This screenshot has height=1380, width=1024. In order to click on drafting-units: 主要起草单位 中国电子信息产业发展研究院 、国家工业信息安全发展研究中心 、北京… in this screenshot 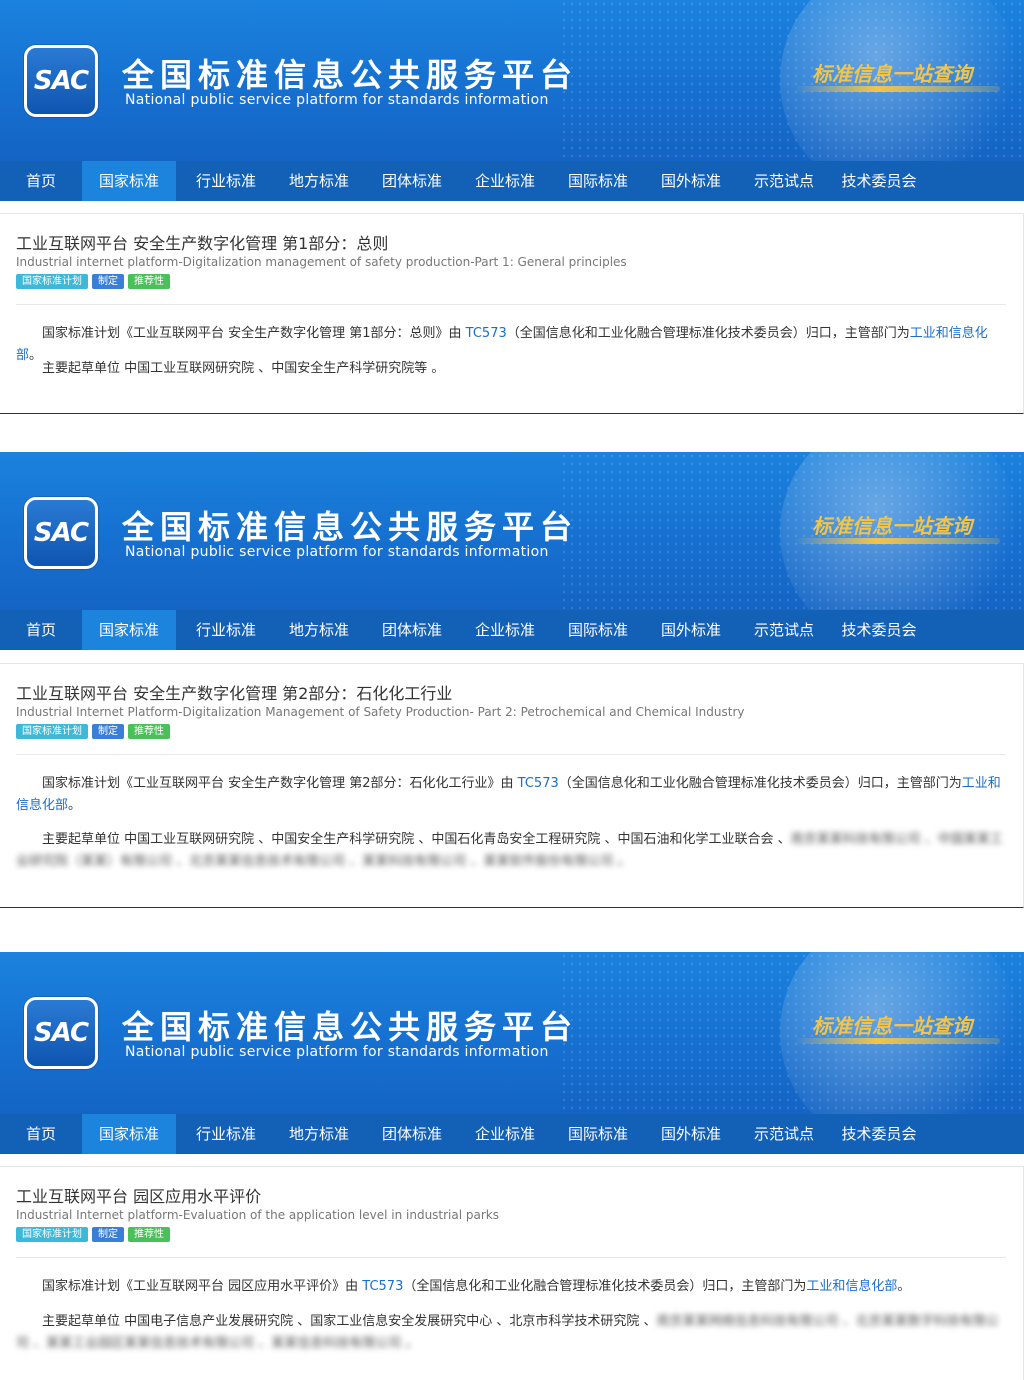, I will do `click(507, 1332)`.